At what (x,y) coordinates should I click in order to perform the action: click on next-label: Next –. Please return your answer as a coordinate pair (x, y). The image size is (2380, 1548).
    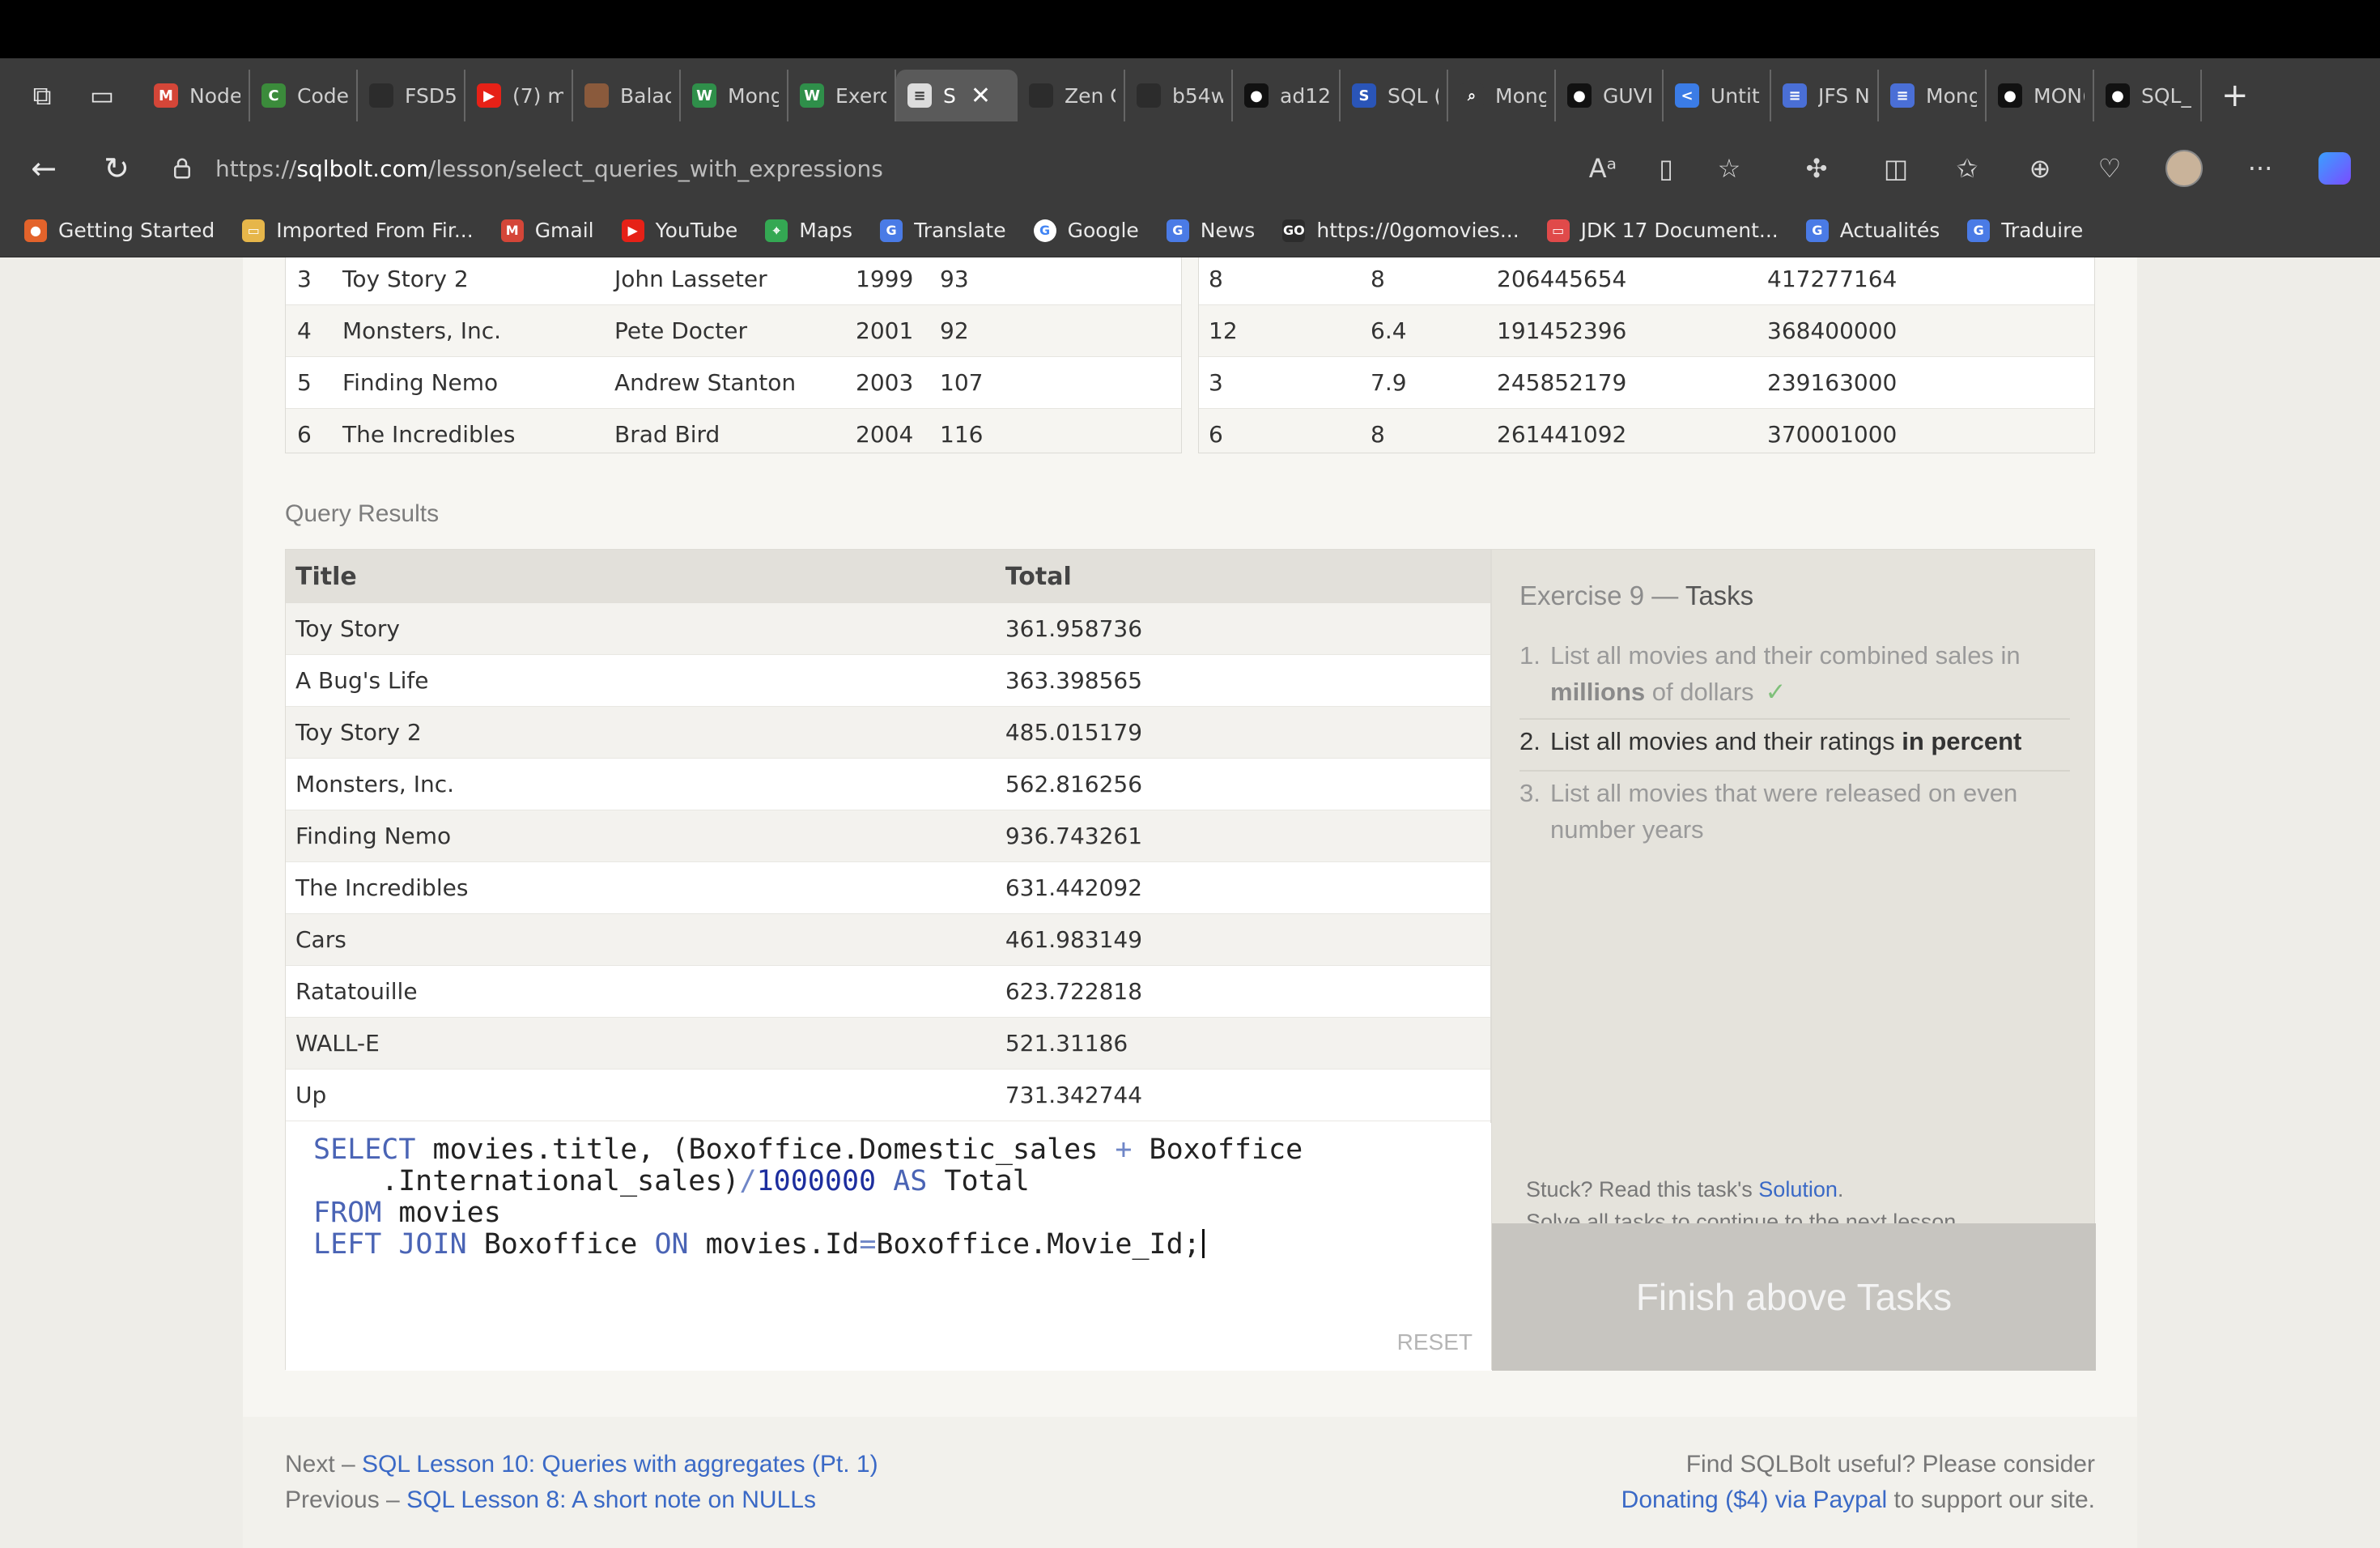
    Looking at the image, I should click on (324, 1464).